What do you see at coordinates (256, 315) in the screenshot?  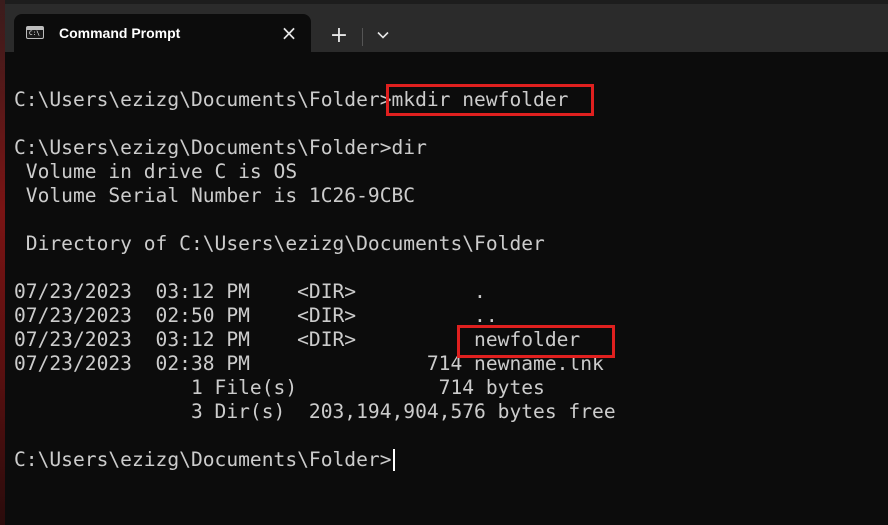 I see `terminal-line-dir-entry-parent: 07/23/2023 02:50 PM <DIR> ..` at bounding box center [256, 315].